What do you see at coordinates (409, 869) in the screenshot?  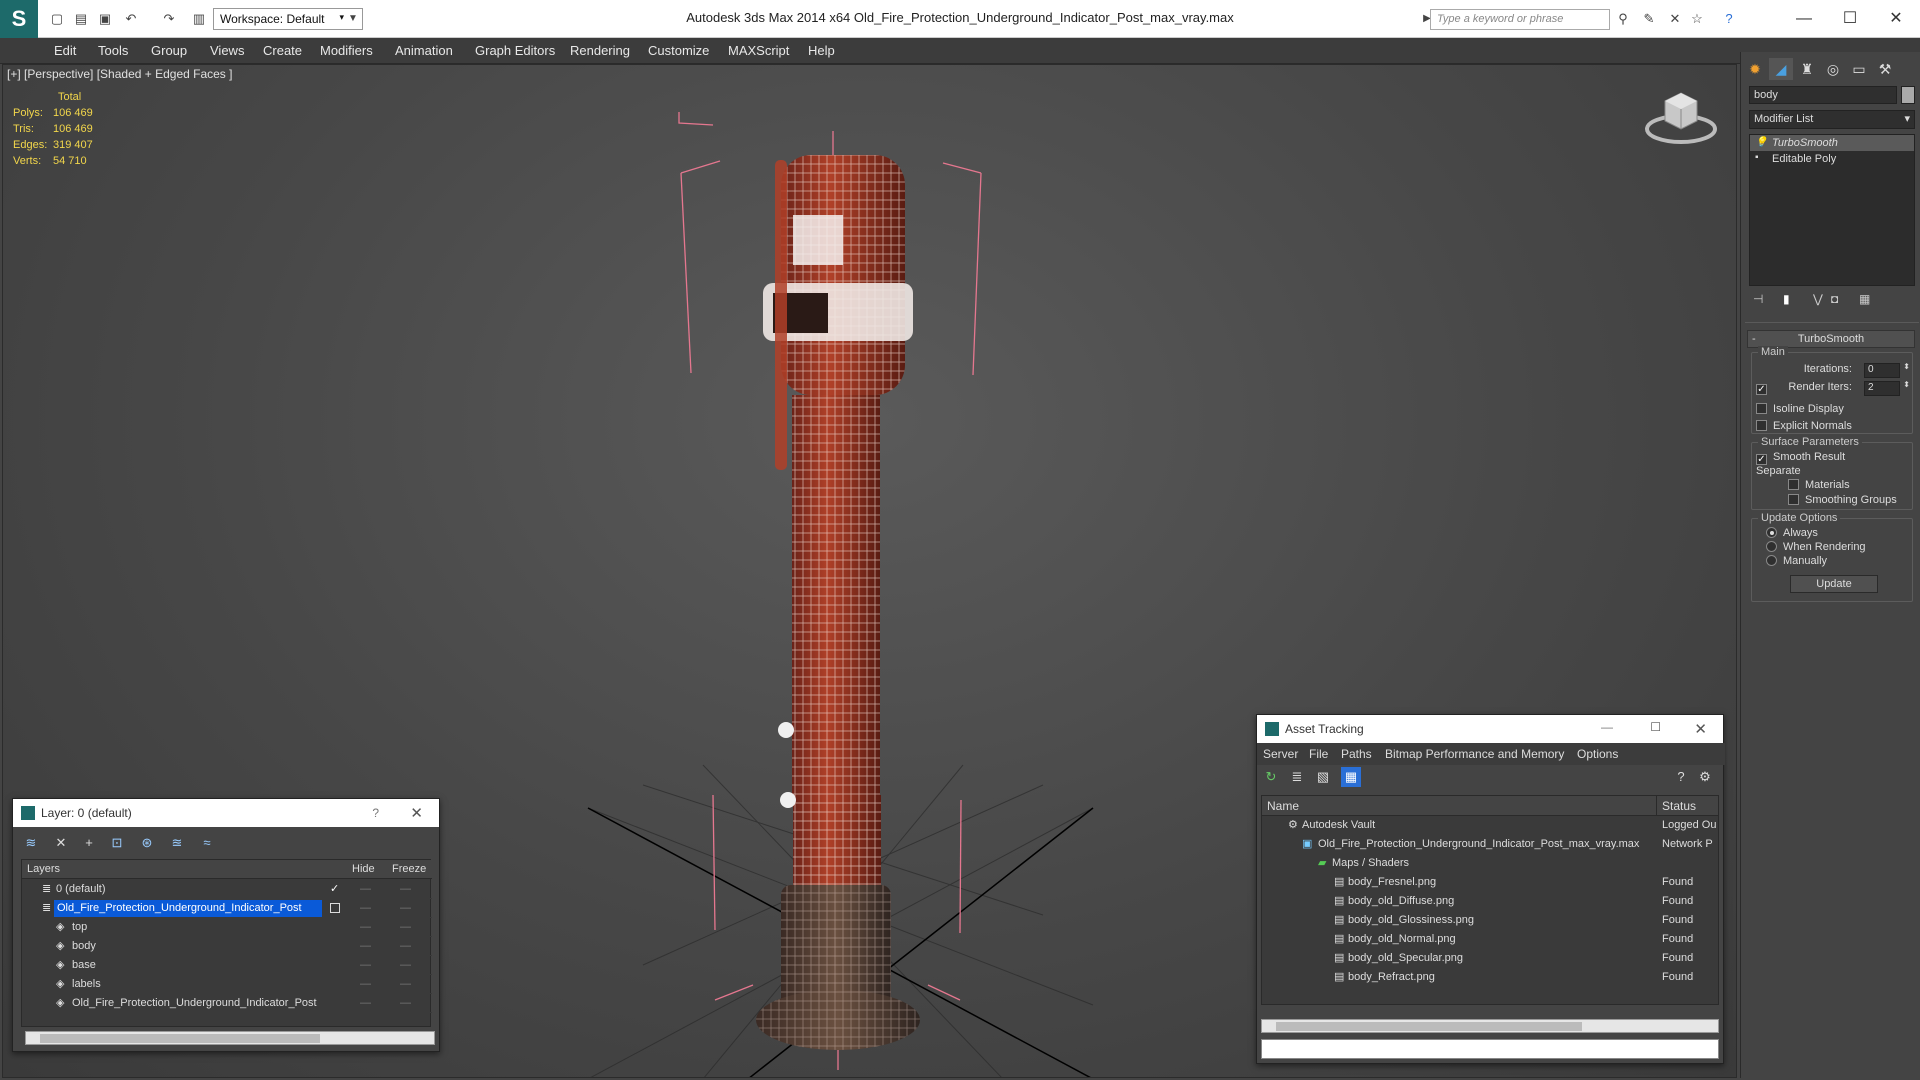 I see `freeze-column-header: Freeze` at bounding box center [409, 869].